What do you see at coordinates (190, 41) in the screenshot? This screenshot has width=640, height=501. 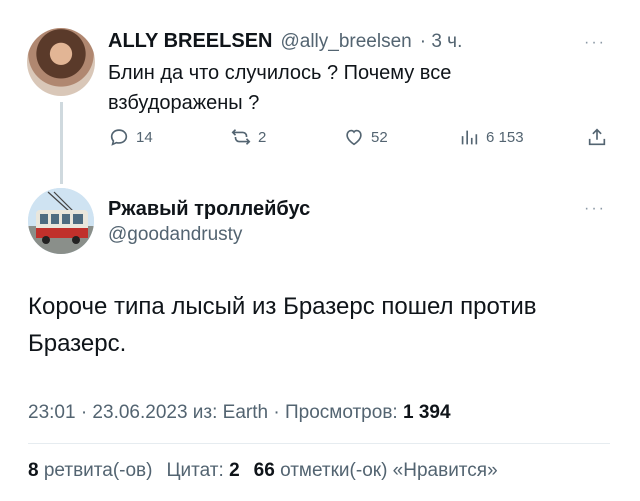 I see `author-name: ALLY BREELSEN` at bounding box center [190, 41].